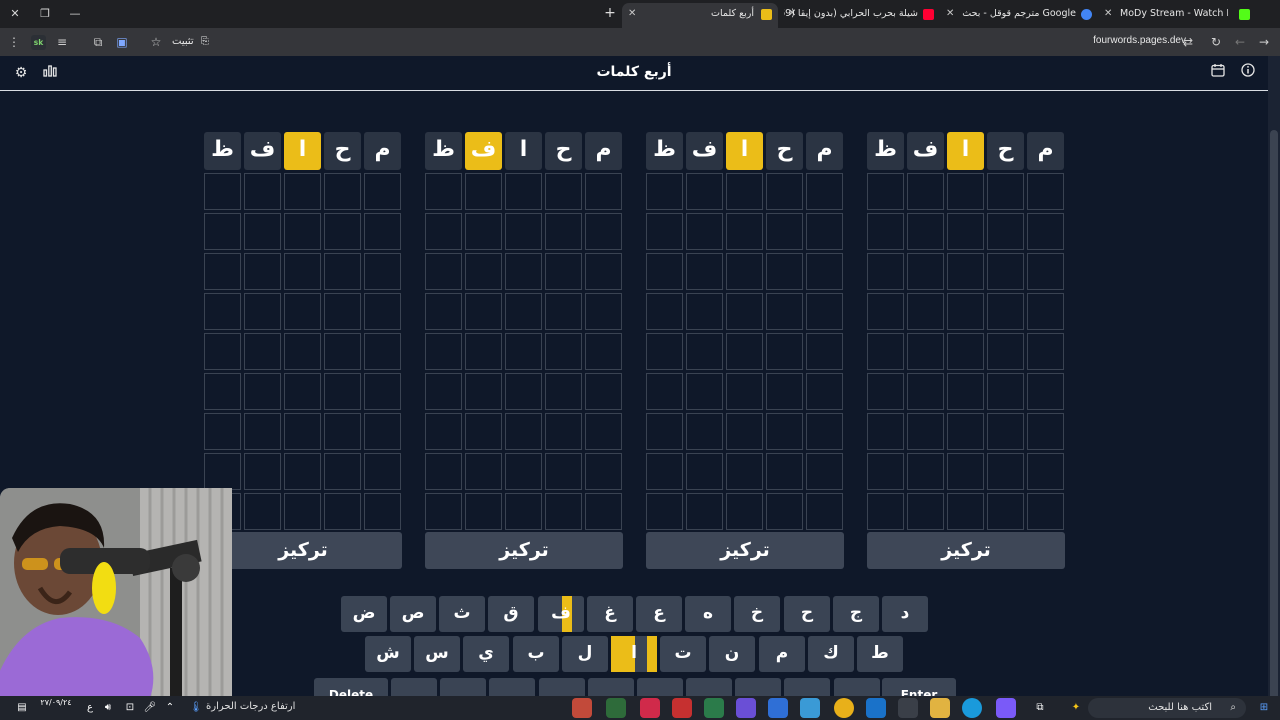  Describe the element at coordinates (38, 42) in the screenshot. I see `extension-sk-icon: sk` at that location.